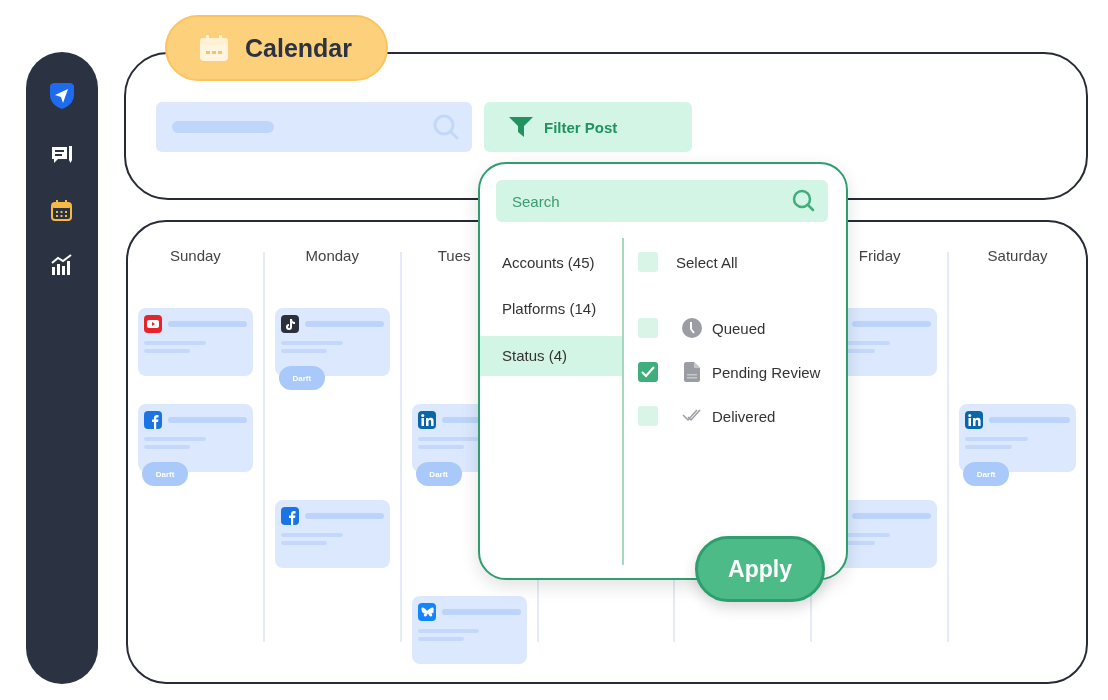  Describe the element at coordinates (744, 416) in the screenshot. I see `option-label: Delivered` at that location.